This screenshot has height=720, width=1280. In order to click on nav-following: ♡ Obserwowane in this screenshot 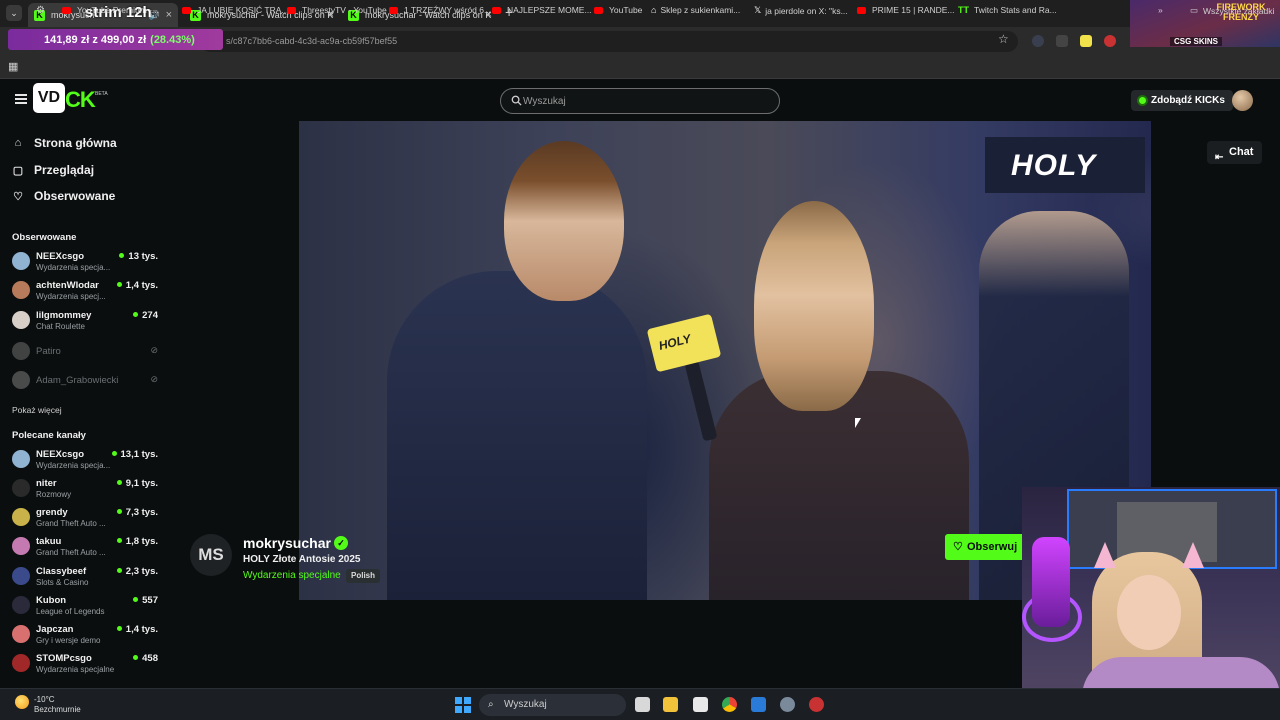, I will do `click(63, 196)`.